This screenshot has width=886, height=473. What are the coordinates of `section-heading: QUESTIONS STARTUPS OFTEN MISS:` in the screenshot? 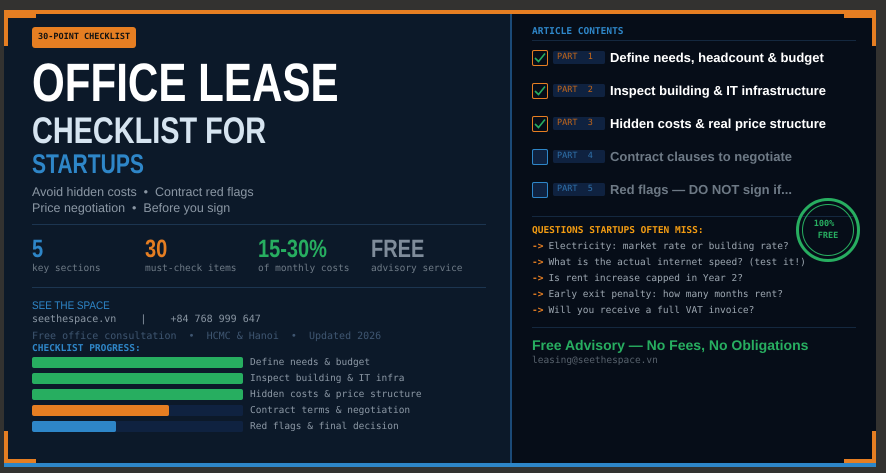 It's located at (618, 231).